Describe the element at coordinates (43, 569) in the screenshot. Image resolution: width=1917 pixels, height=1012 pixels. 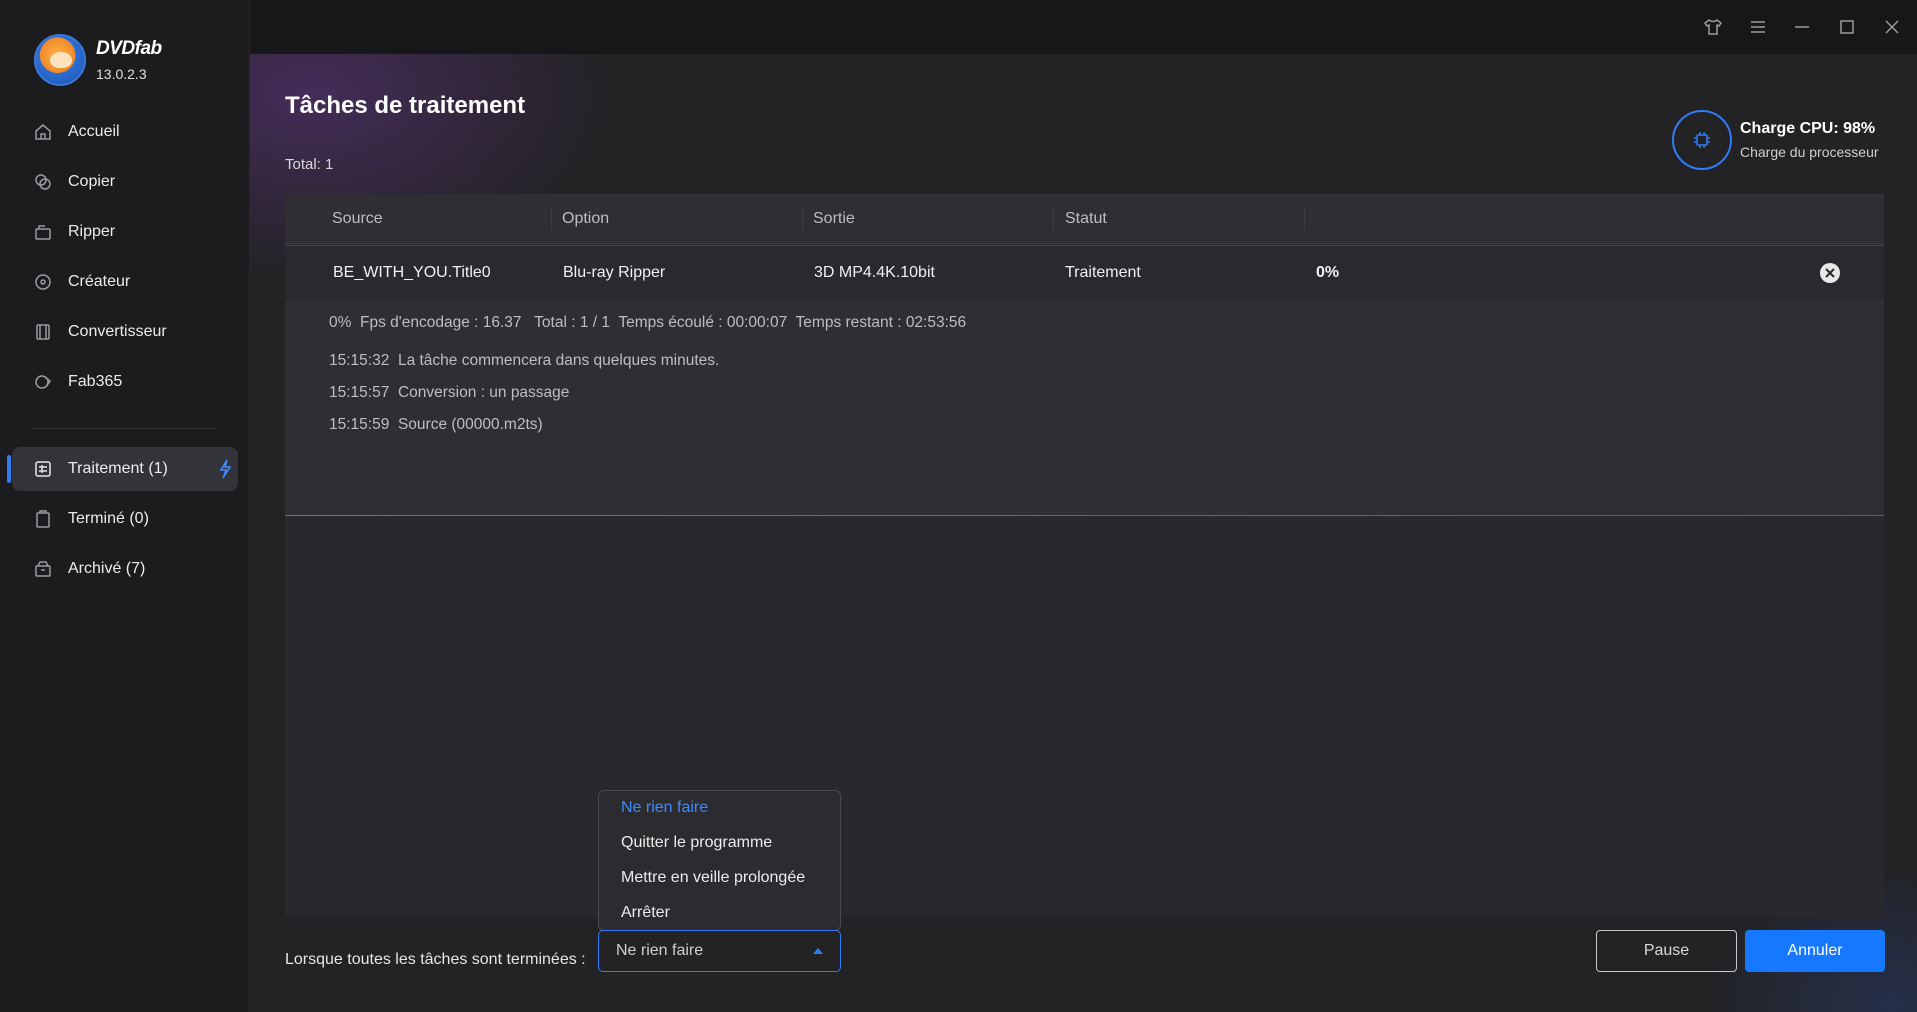
I see `archive-icon` at that location.